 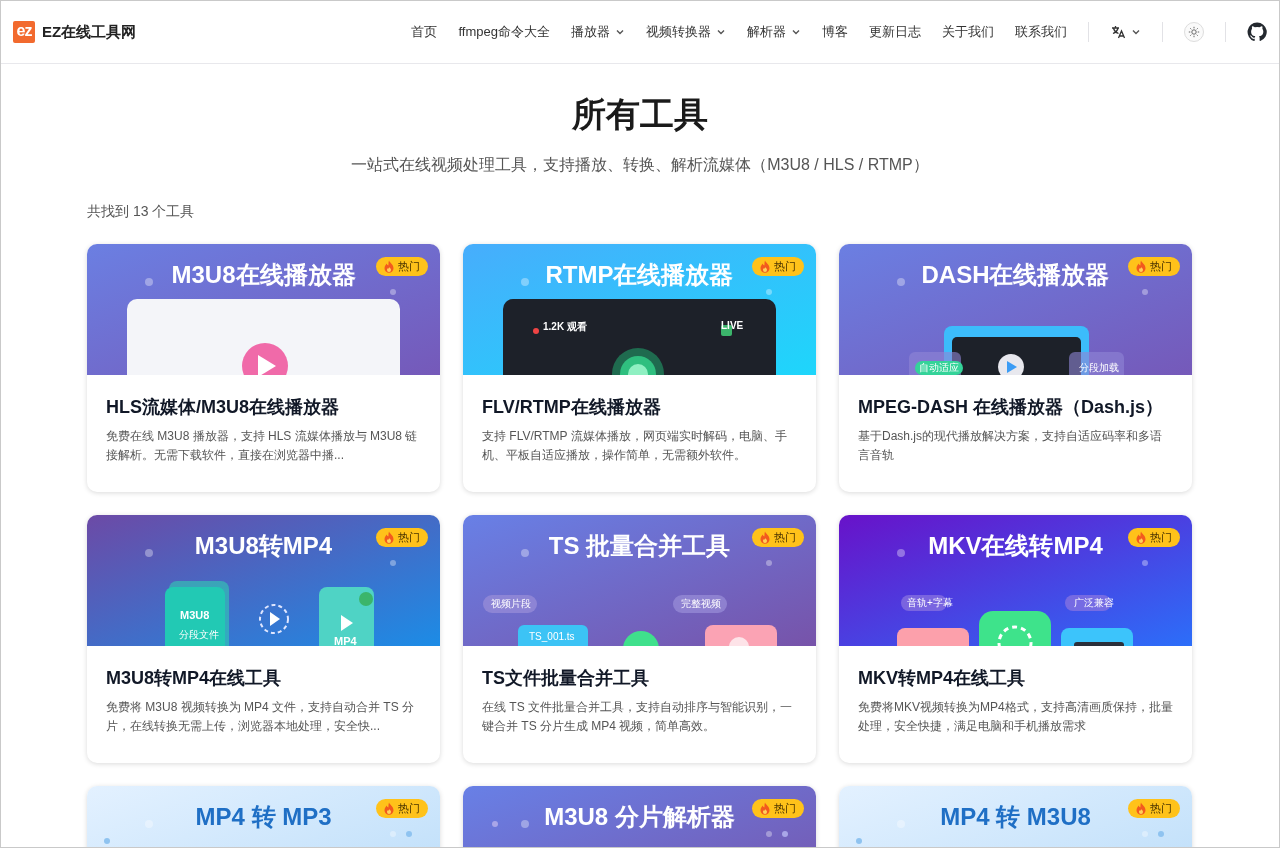 I want to click on tool-card: MP4 转 MP3 热门, so click(x=263, y=816).